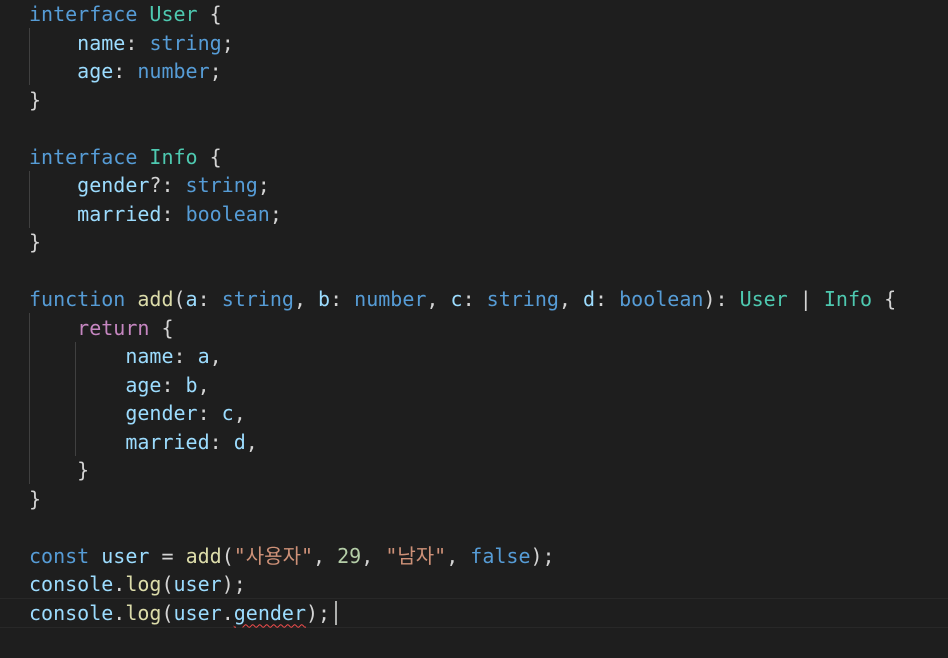  I want to click on code-line: married: d,, so click(488, 442).